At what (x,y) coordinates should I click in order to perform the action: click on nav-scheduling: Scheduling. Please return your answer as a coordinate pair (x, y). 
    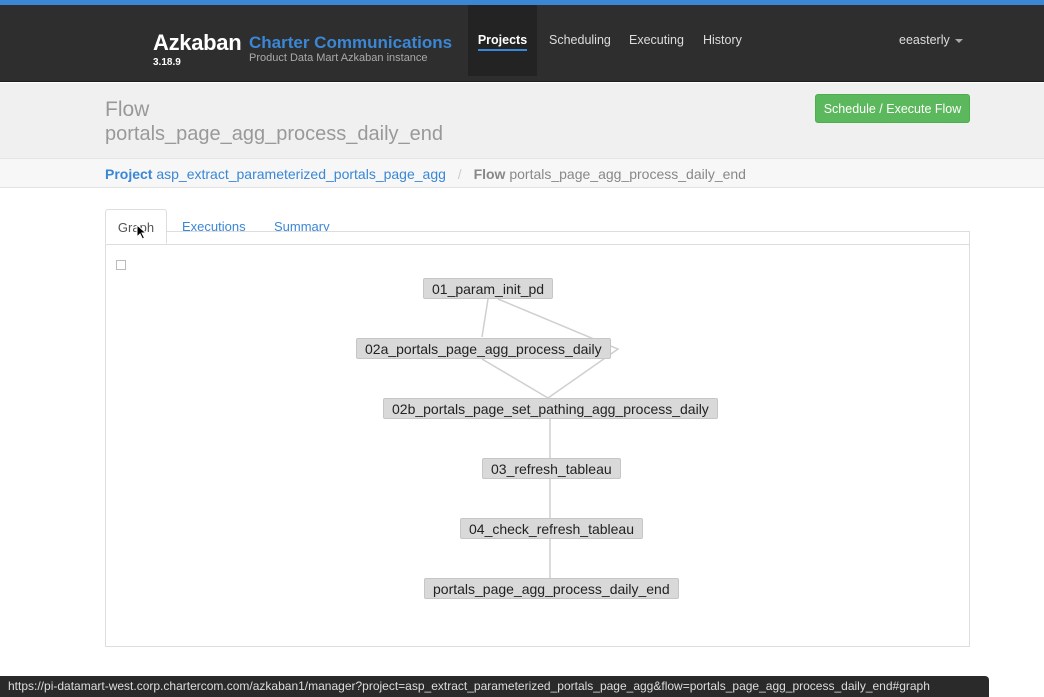
    Looking at the image, I should click on (580, 40).